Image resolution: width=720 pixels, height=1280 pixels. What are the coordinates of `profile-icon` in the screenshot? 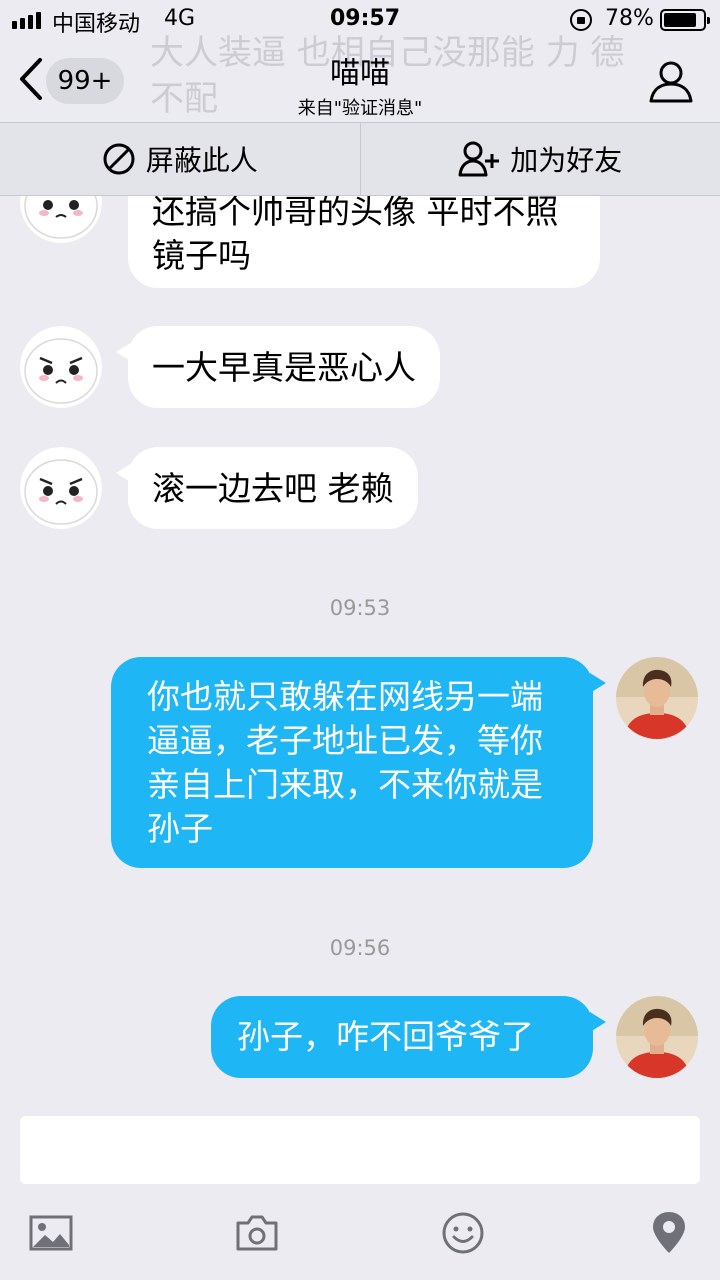 It's located at (671, 81).